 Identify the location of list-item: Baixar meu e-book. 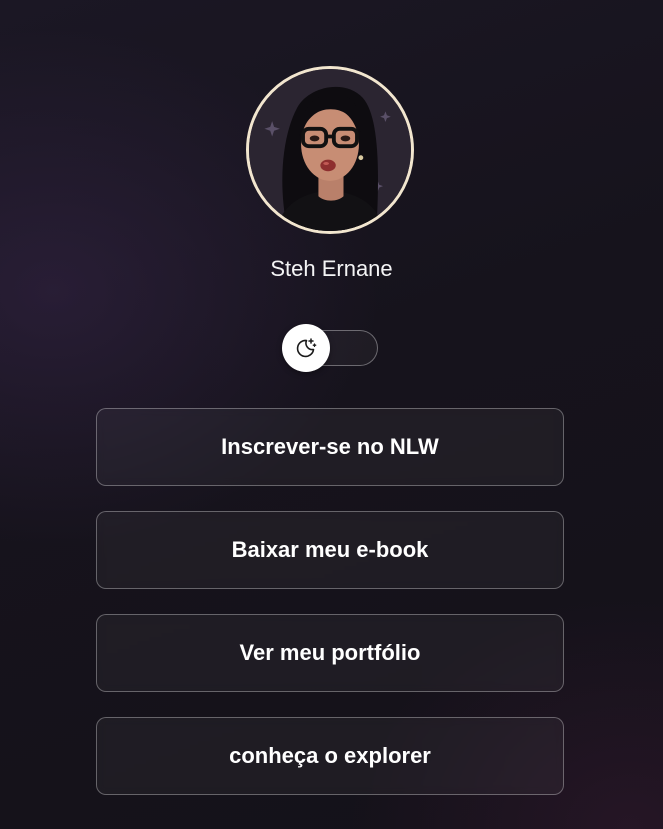
(330, 550).